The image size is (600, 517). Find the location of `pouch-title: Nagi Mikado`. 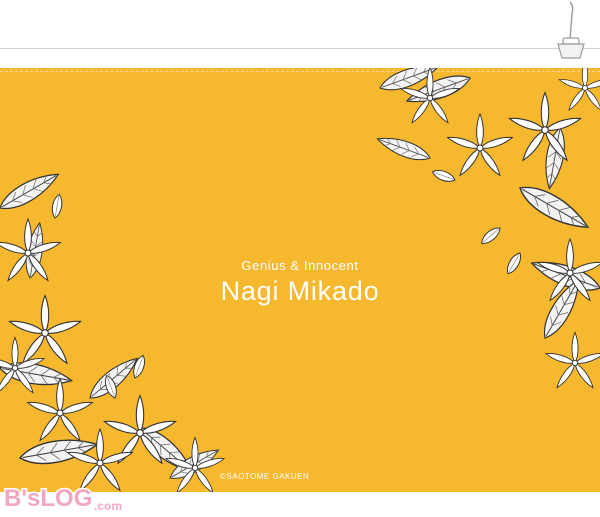

pouch-title: Nagi Mikado is located at coordinates (300, 291).